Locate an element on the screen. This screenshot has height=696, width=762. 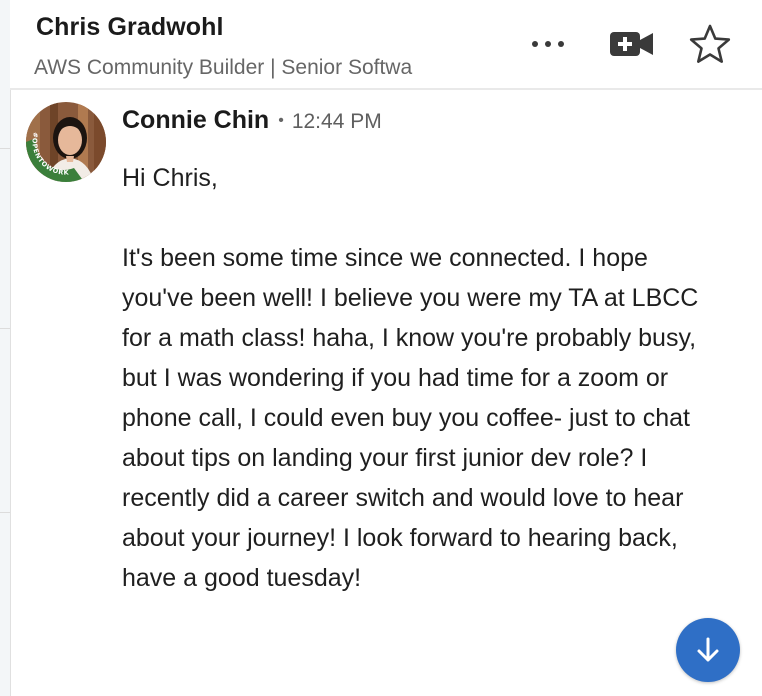
contact-headline: AWS Community Builder | Senior Softwa is located at coordinates (223, 67).